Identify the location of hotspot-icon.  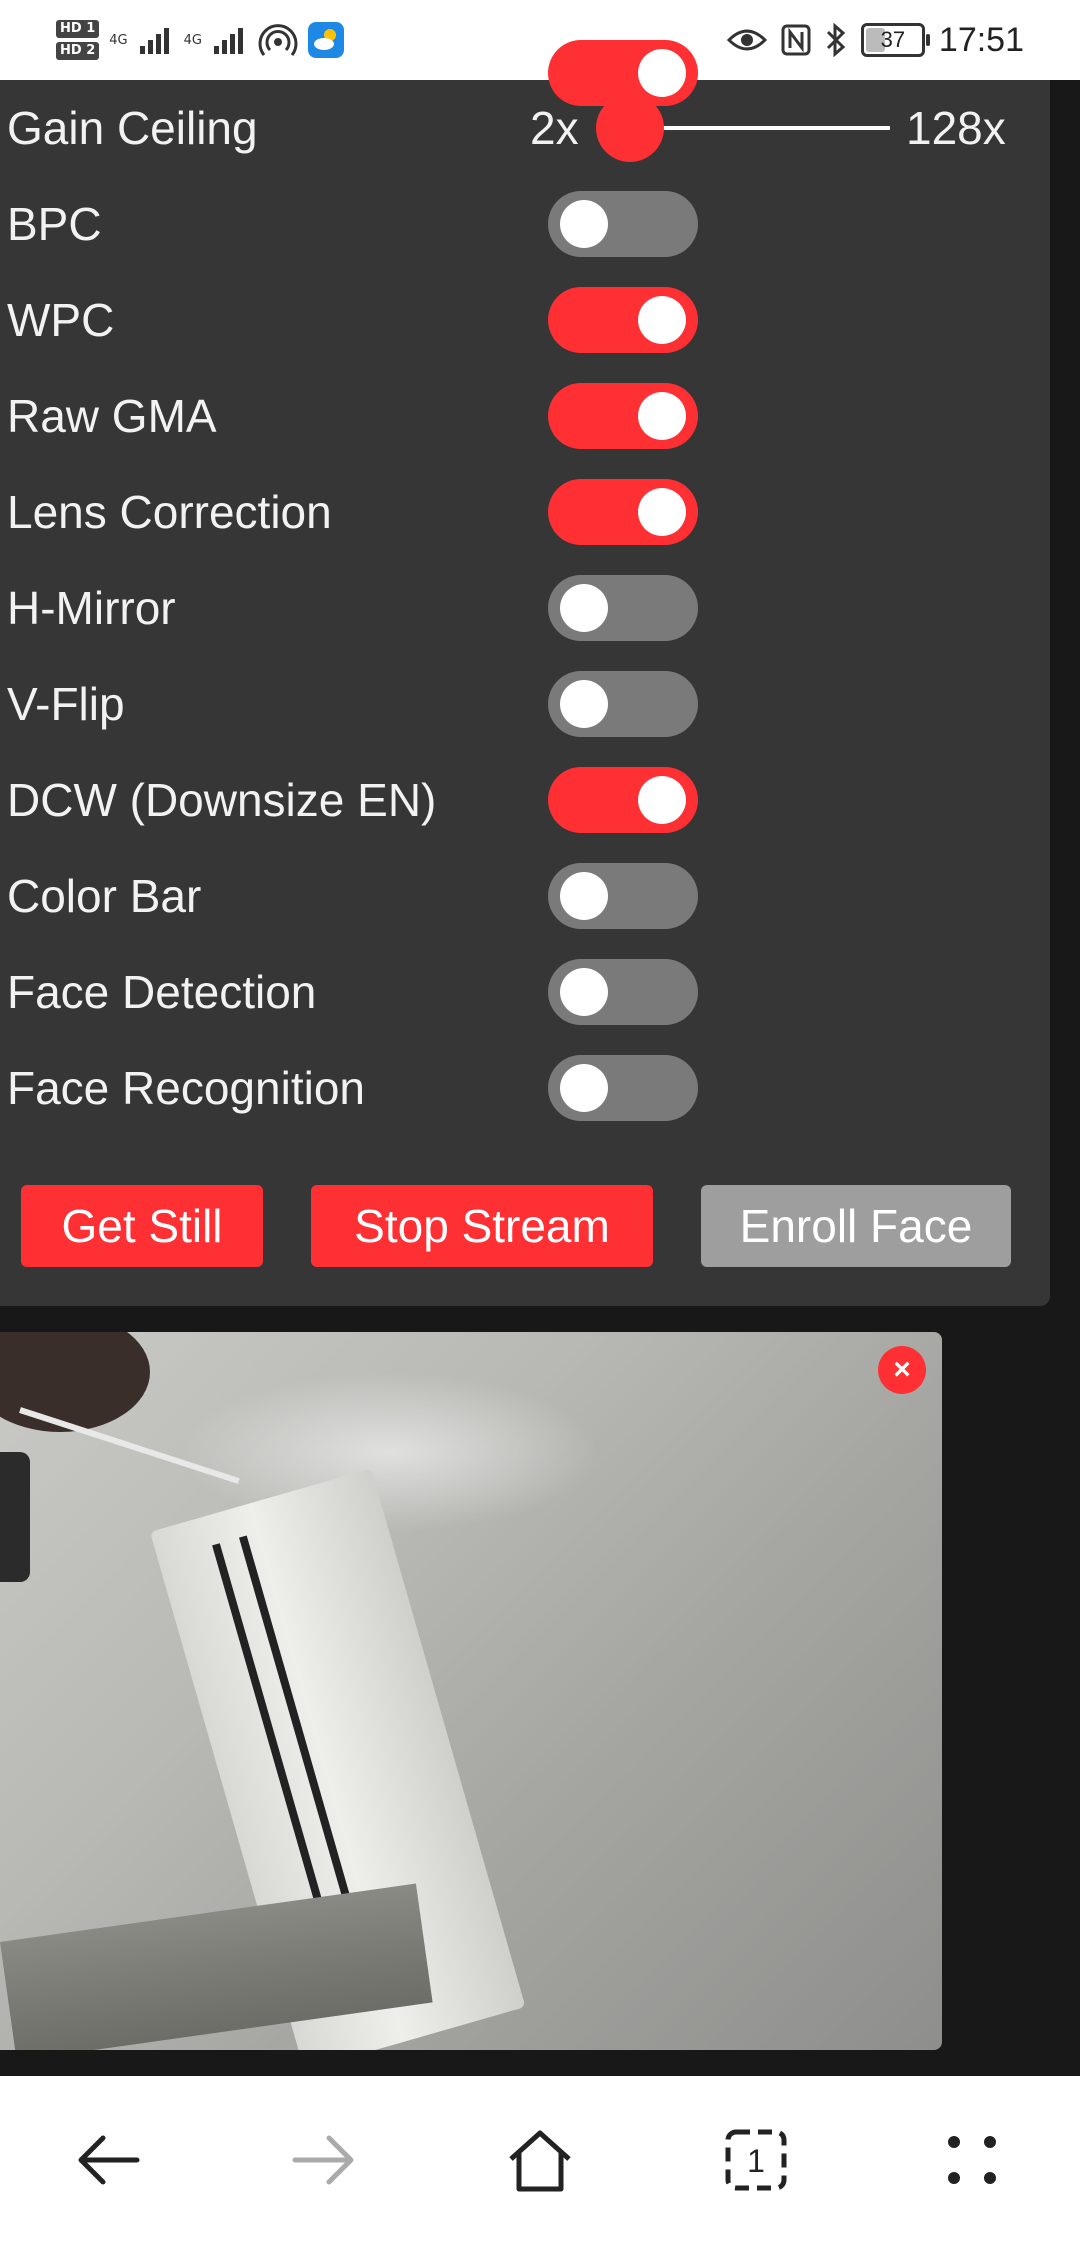
(278, 40).